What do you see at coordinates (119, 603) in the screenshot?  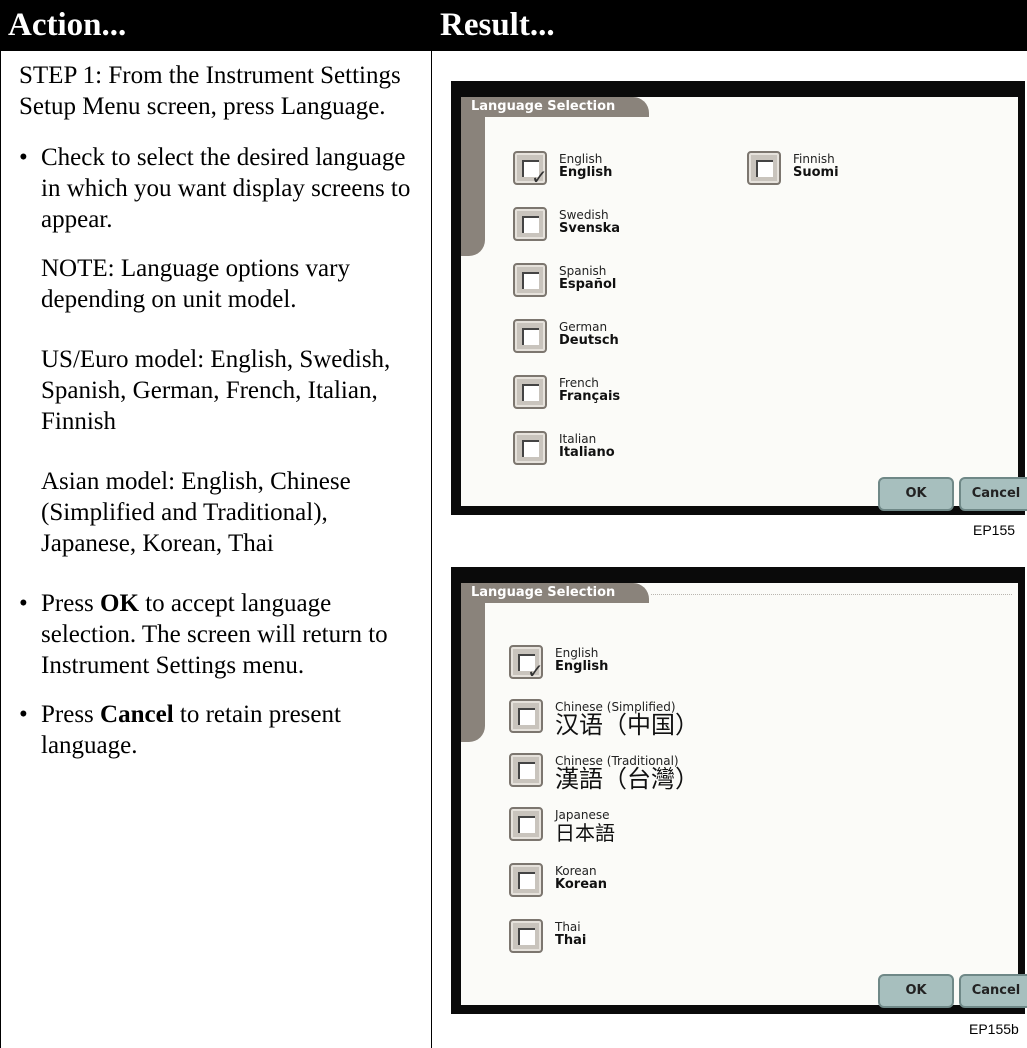 I see `ok-keyword: OK` at bounding box center [119, 603].